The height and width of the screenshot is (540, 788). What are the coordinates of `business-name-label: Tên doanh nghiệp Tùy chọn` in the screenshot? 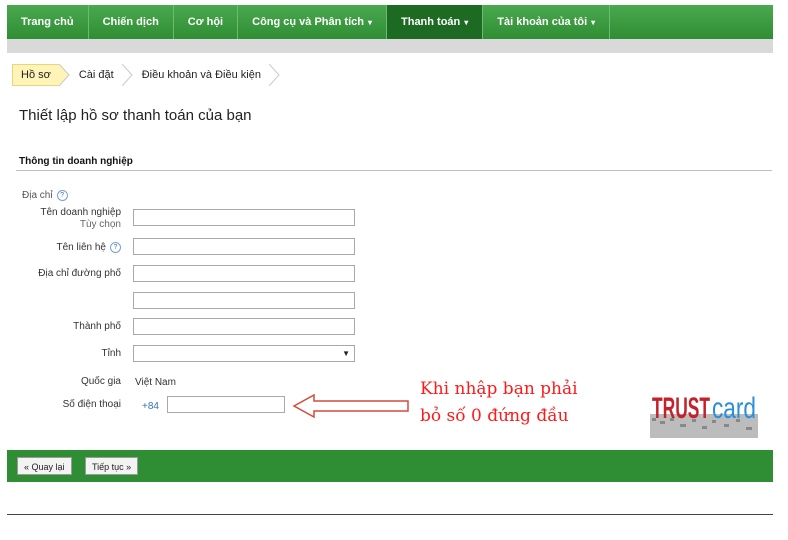 It's located at (80, 218).